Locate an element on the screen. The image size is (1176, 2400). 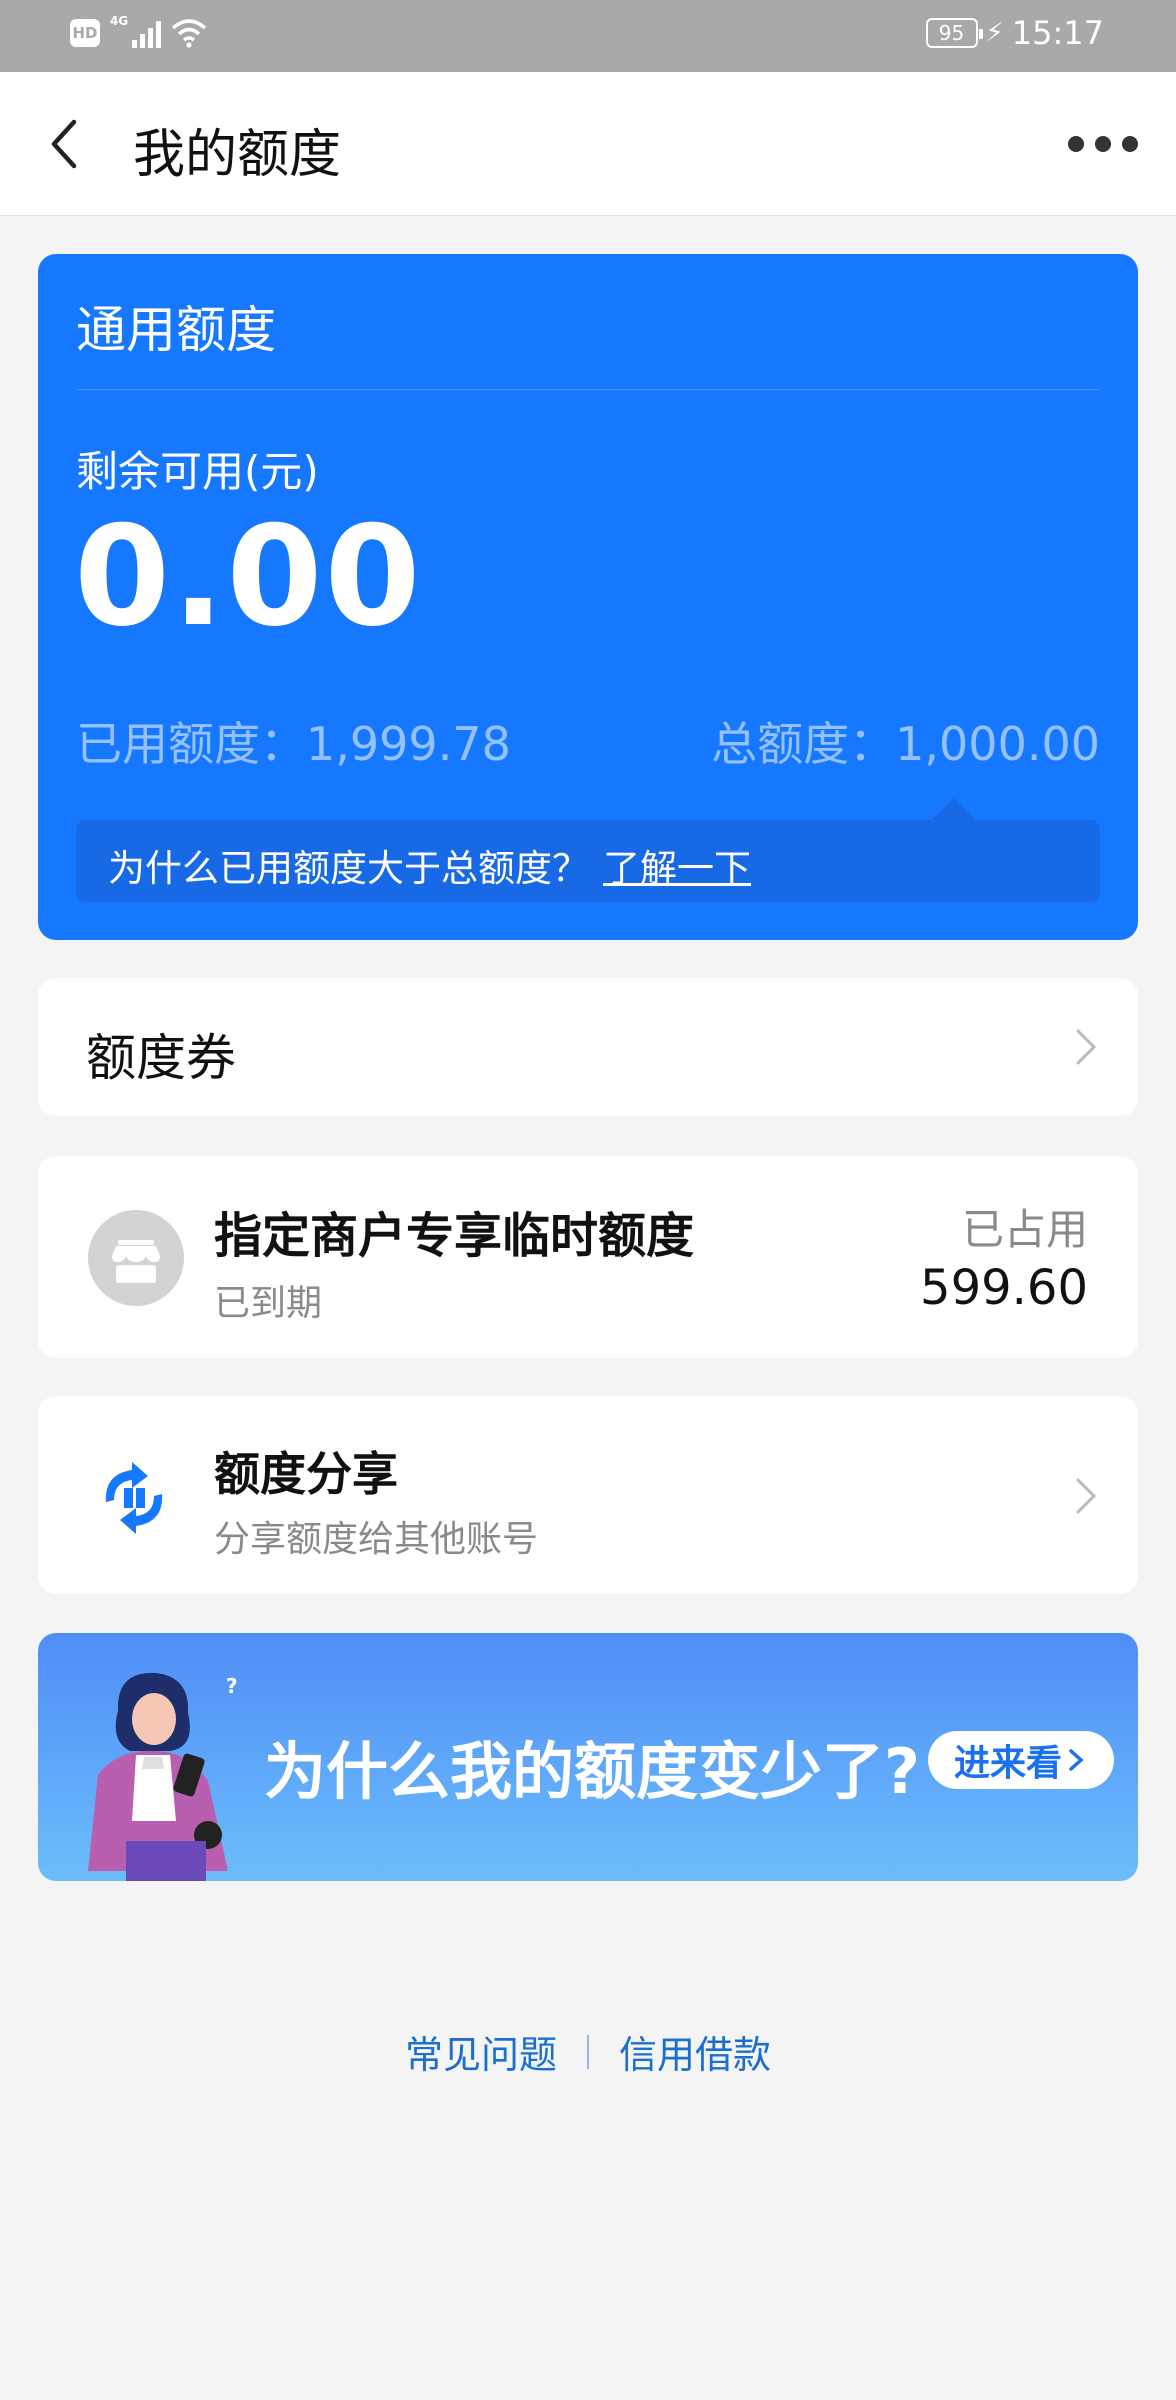
used-label: 已用额度： is located at coordinates (191, 744).